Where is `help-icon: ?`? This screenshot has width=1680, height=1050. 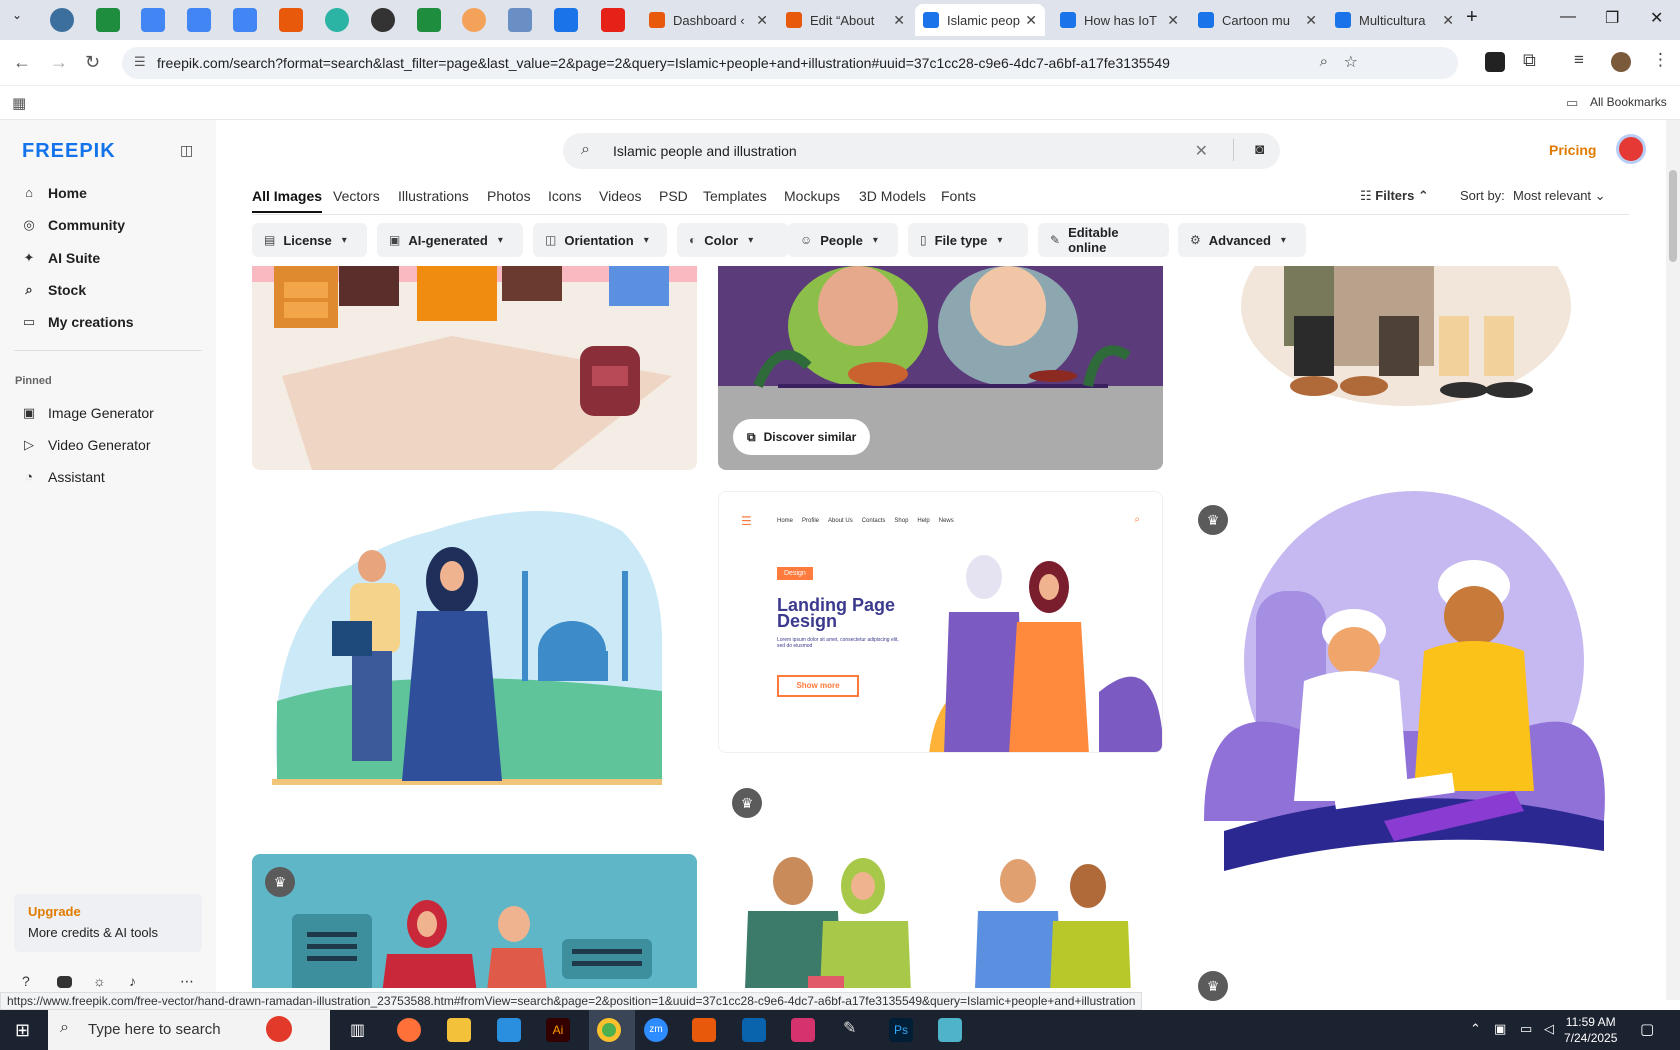 help-icon: ? is located at coordinates (26, 981).